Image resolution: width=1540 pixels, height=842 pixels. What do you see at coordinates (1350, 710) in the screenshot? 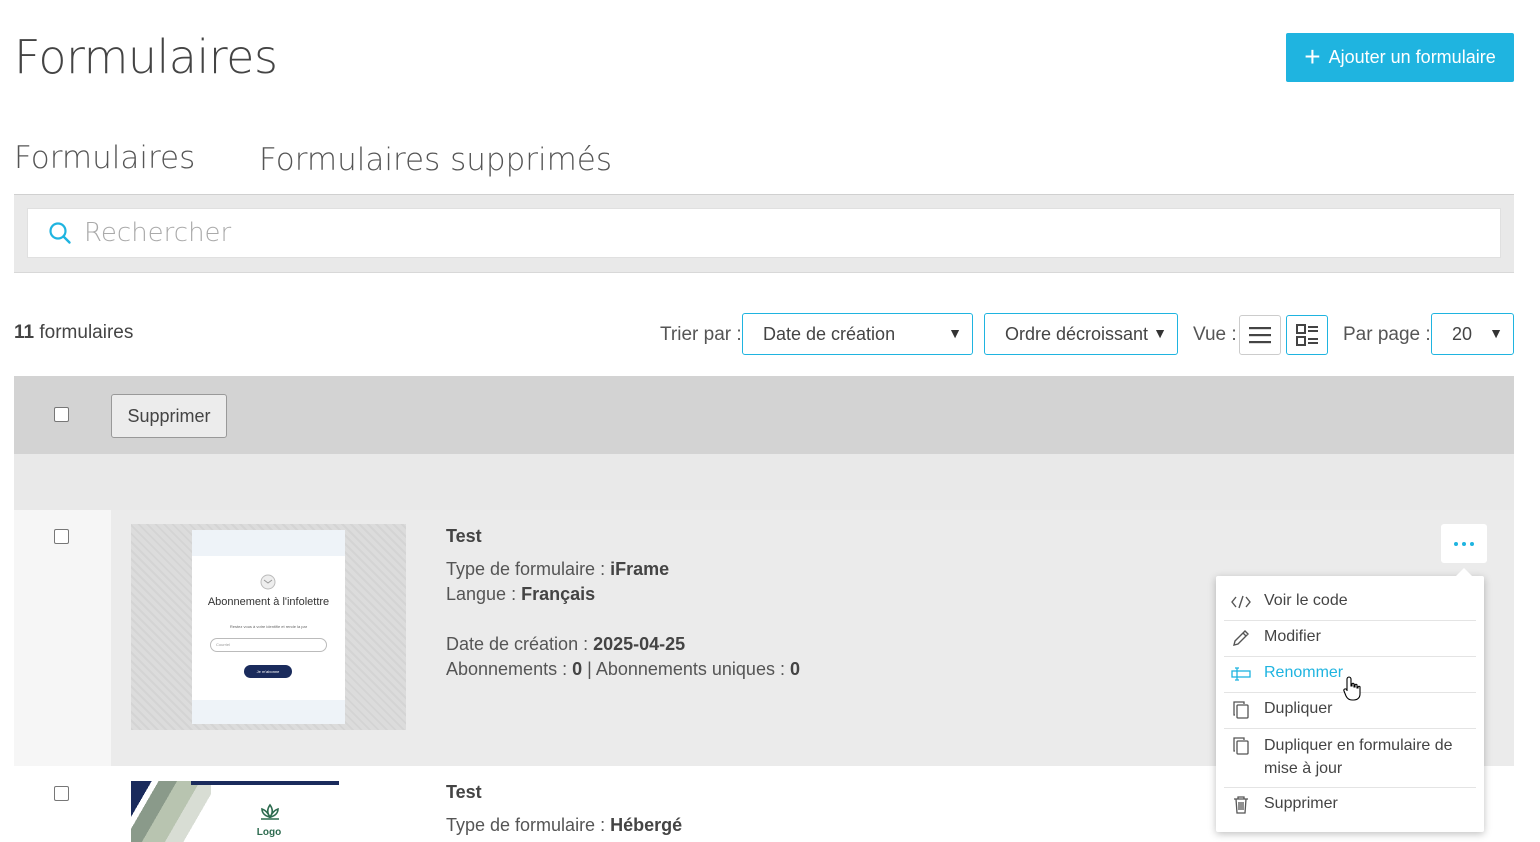
I see `menu-item-duplicate: Dupliquer` at bounding box center [1350, 710].